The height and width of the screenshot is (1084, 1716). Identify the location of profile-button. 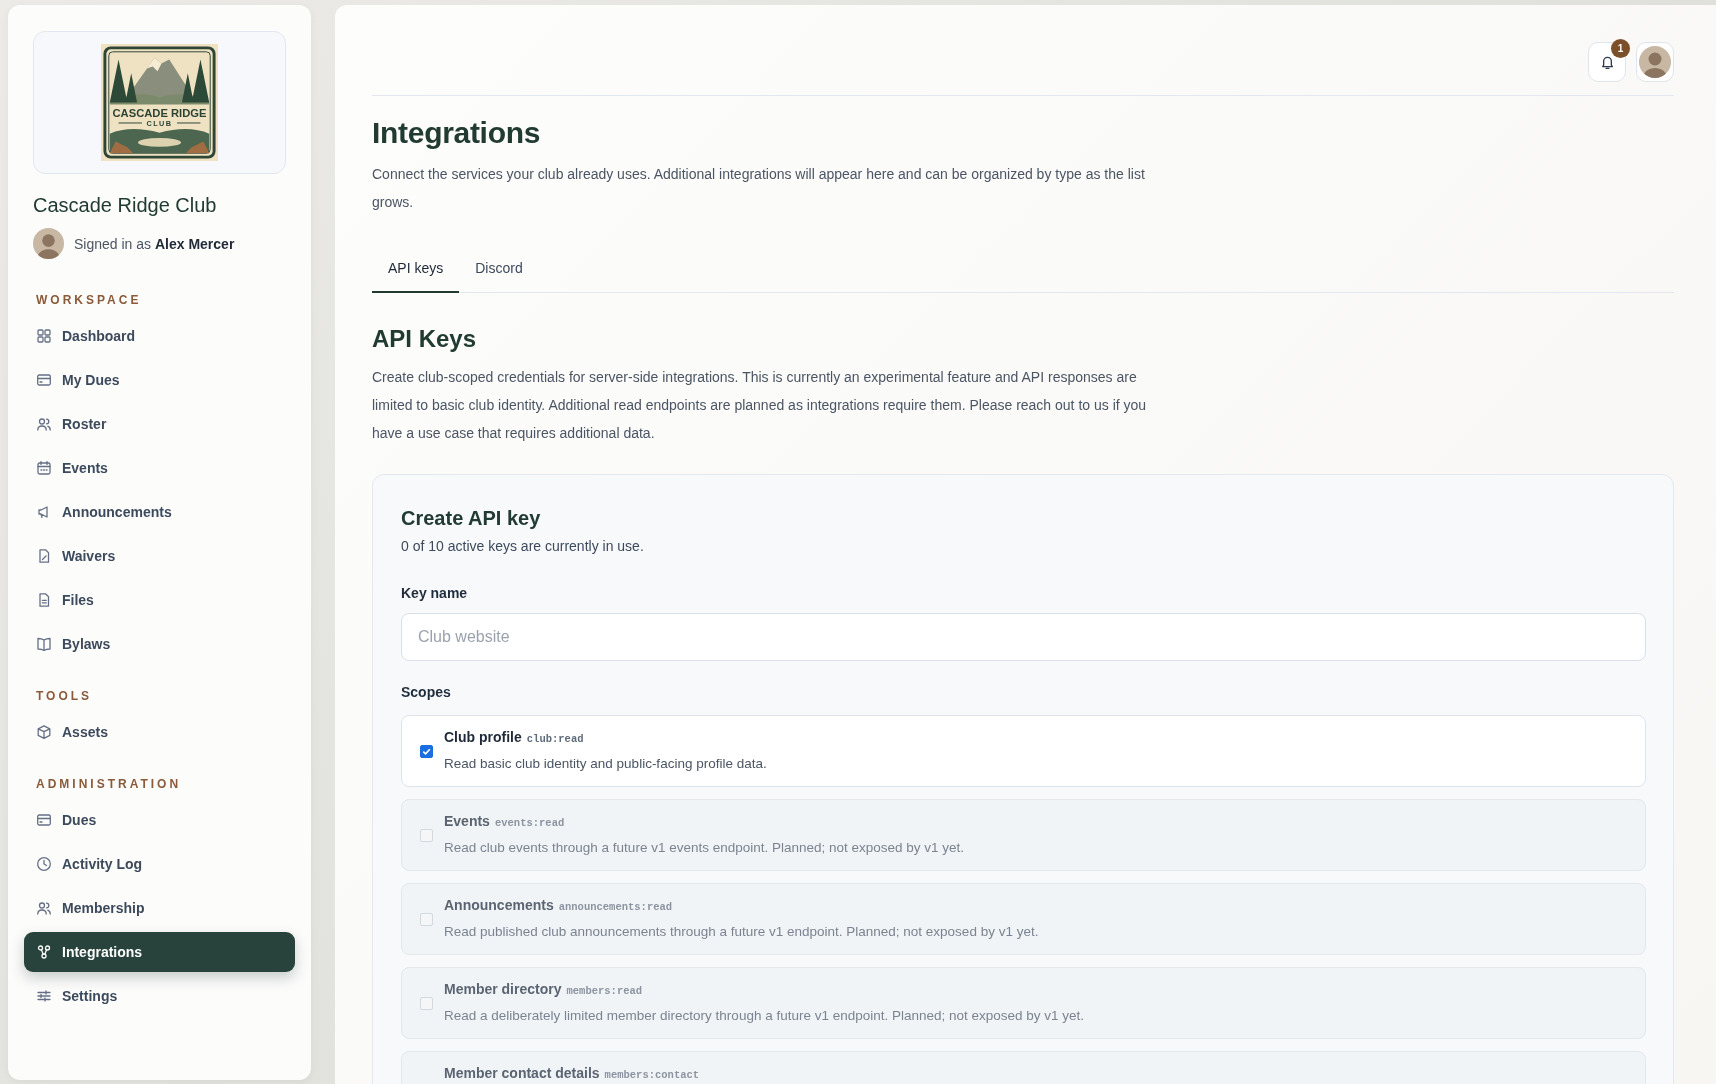
(1655, 62).